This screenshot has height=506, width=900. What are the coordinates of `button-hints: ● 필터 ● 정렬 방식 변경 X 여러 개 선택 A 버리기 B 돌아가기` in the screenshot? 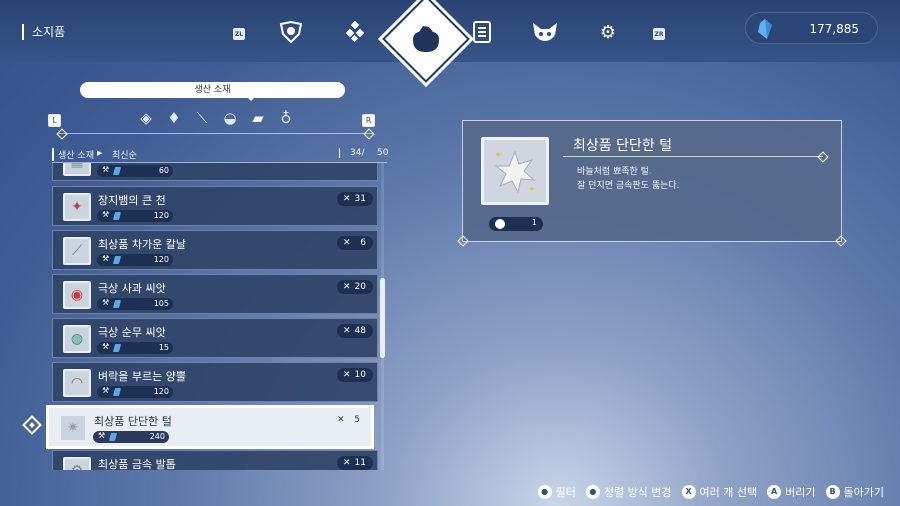 It's located at (710, 492).